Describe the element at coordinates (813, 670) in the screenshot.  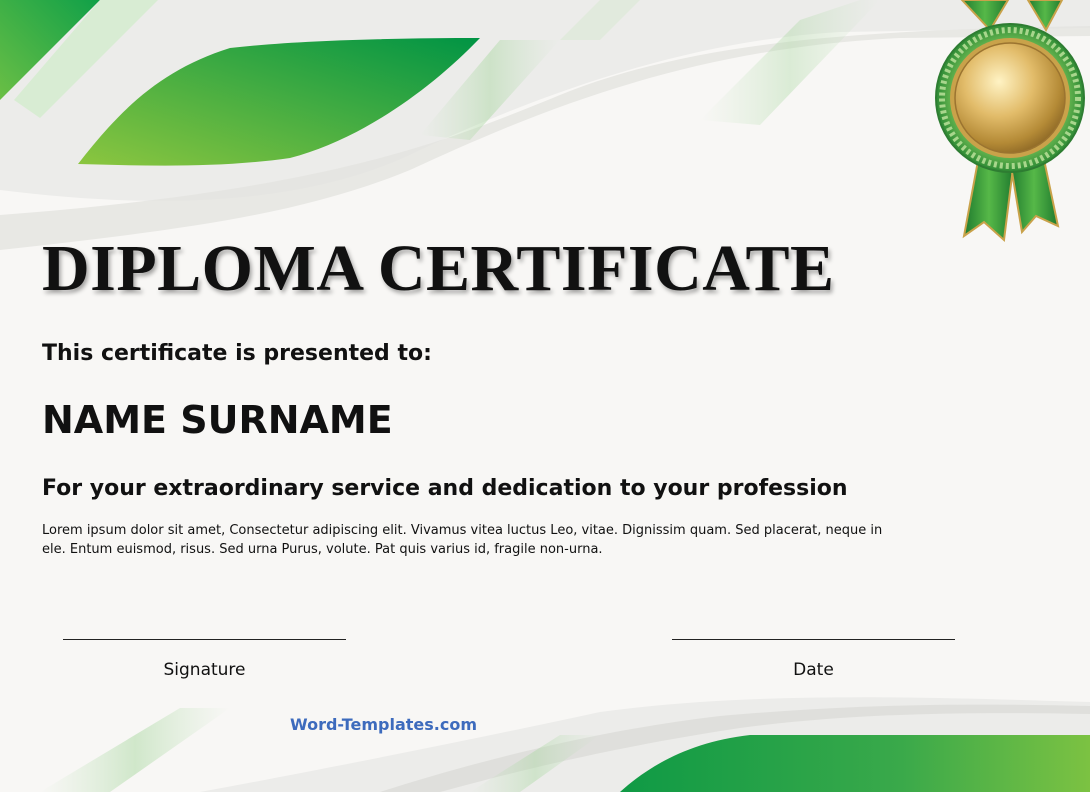
I see `date-label: Date` at that location.